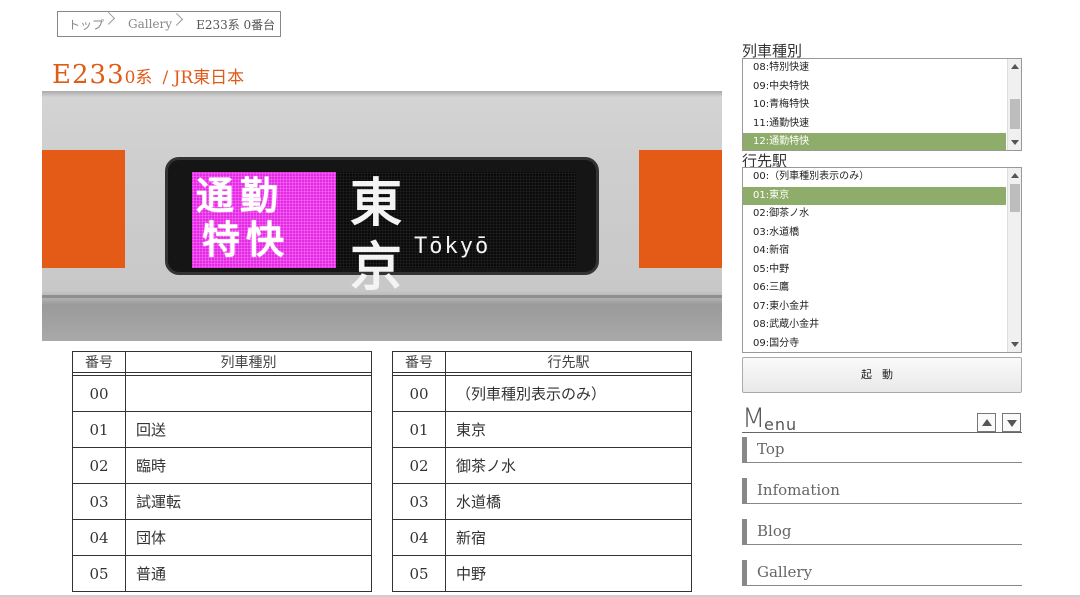 The width and height of the screenshot is (1080, 597). Describe the element at coordinates (88, 24) in the screenshot. I see `breadcrumb-home-link: トップ` at that location.